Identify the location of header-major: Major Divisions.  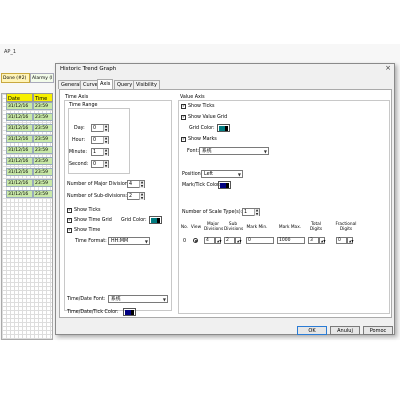
(214, 227).